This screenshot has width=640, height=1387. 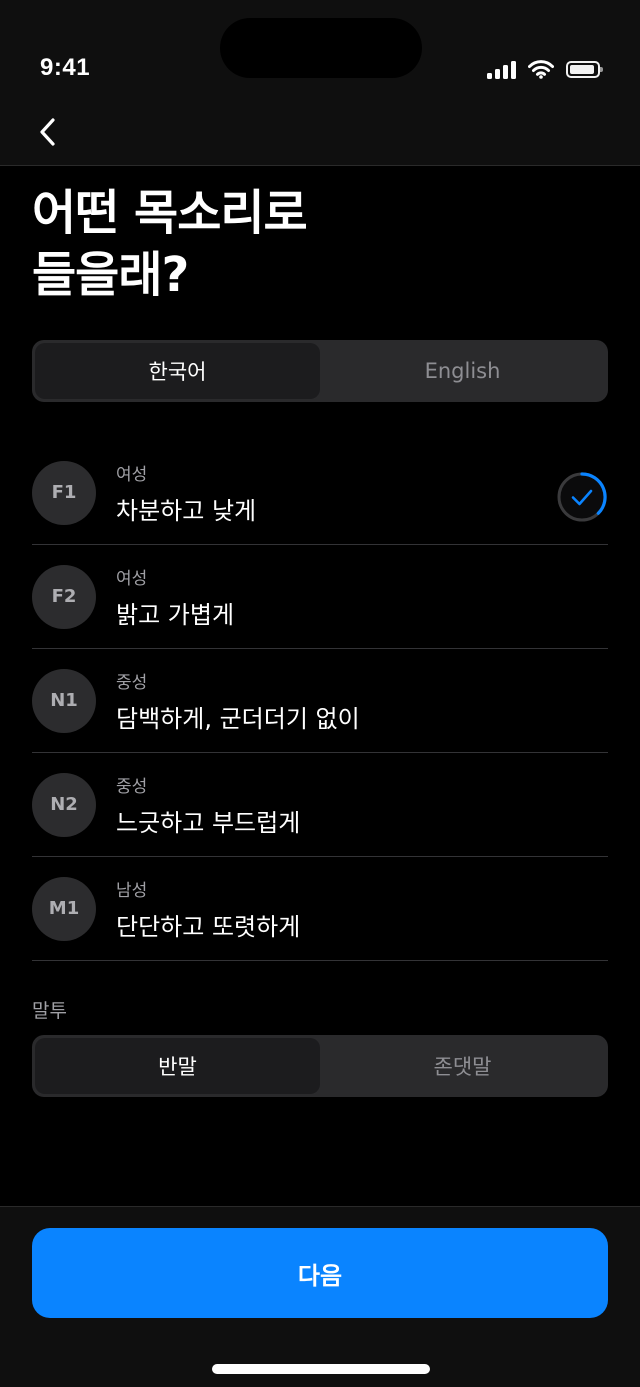 I want to click on voice-option-n1: N1 중성 담백하게, 군더더기 없이, so click(x=320, y=701).